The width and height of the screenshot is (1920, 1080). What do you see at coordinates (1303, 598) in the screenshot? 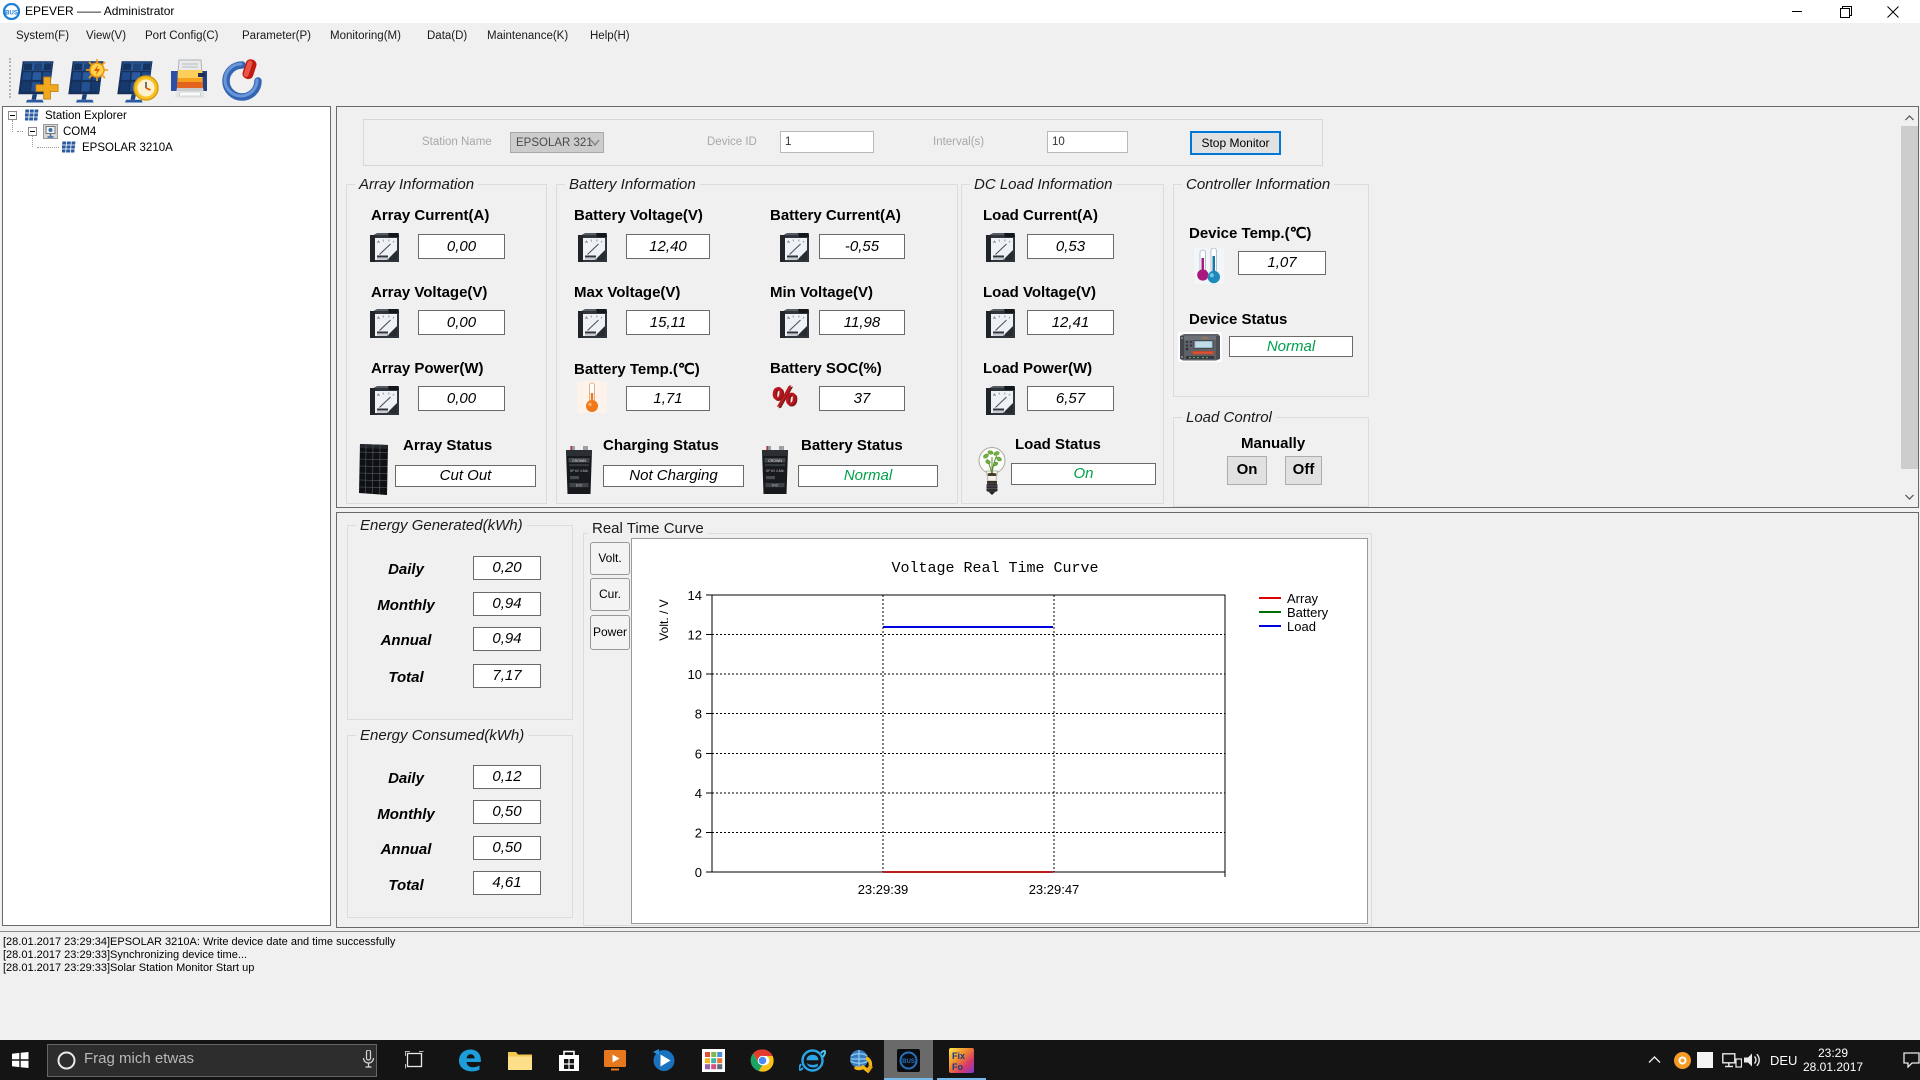
I see `svg-text: Array` at bounding box center [1303, 598].